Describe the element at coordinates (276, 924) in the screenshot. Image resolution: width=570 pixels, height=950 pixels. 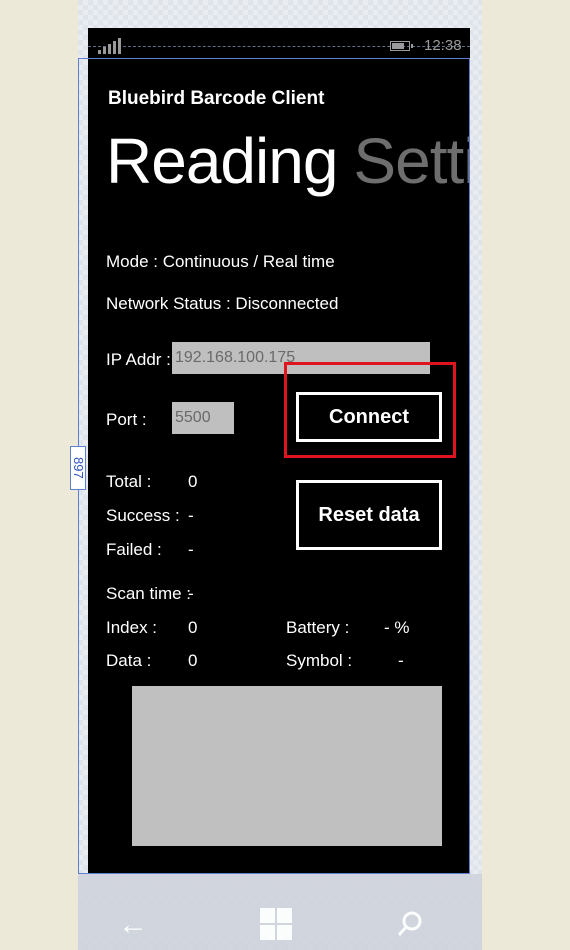
I see `windows-start-icon` at that location.